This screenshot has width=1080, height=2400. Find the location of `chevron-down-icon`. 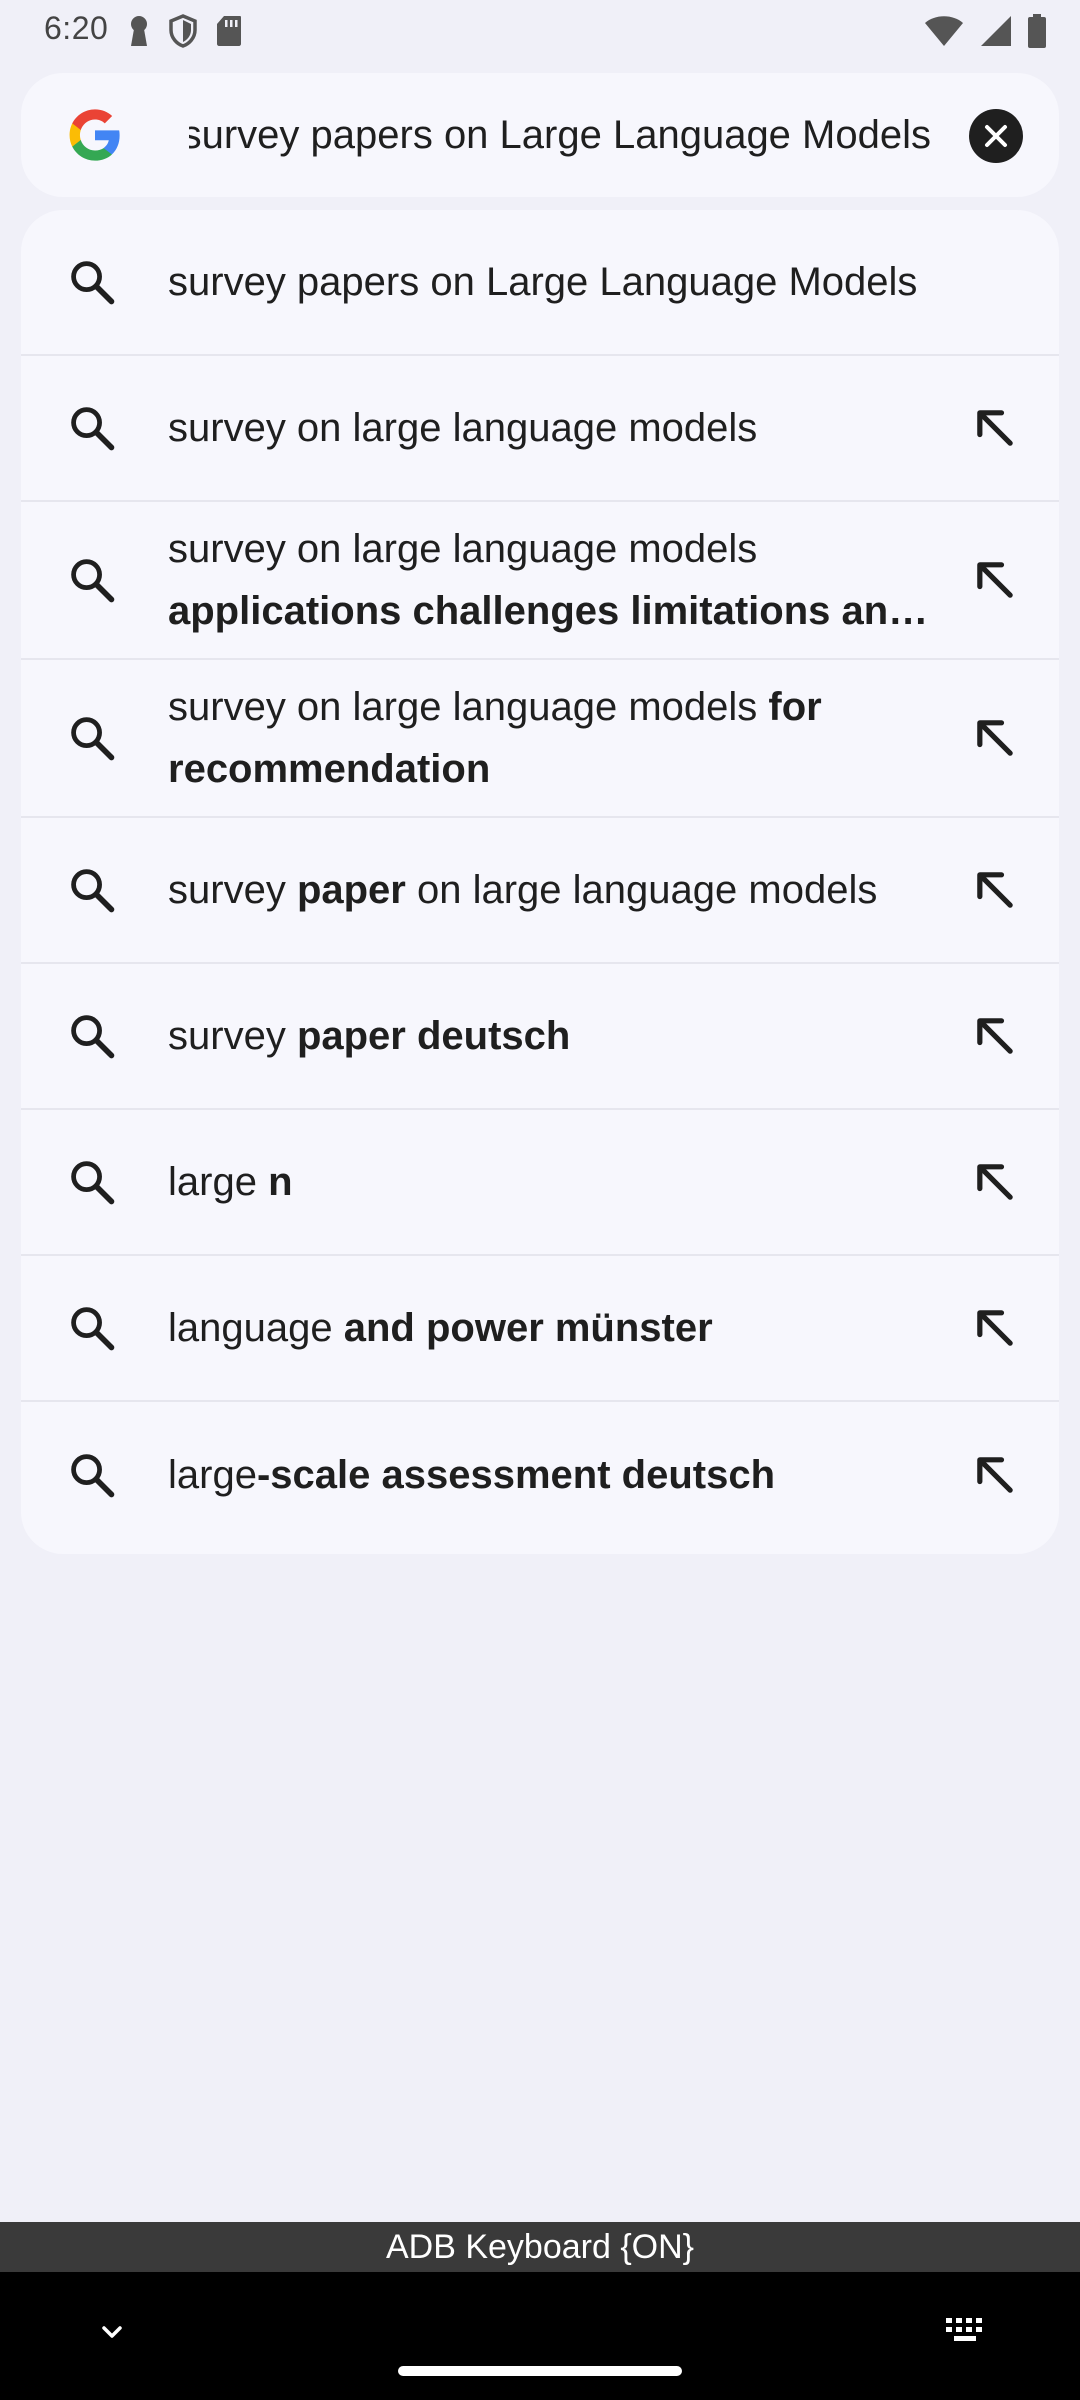

chevron-down-icon is located at coordinates (112, 2332).